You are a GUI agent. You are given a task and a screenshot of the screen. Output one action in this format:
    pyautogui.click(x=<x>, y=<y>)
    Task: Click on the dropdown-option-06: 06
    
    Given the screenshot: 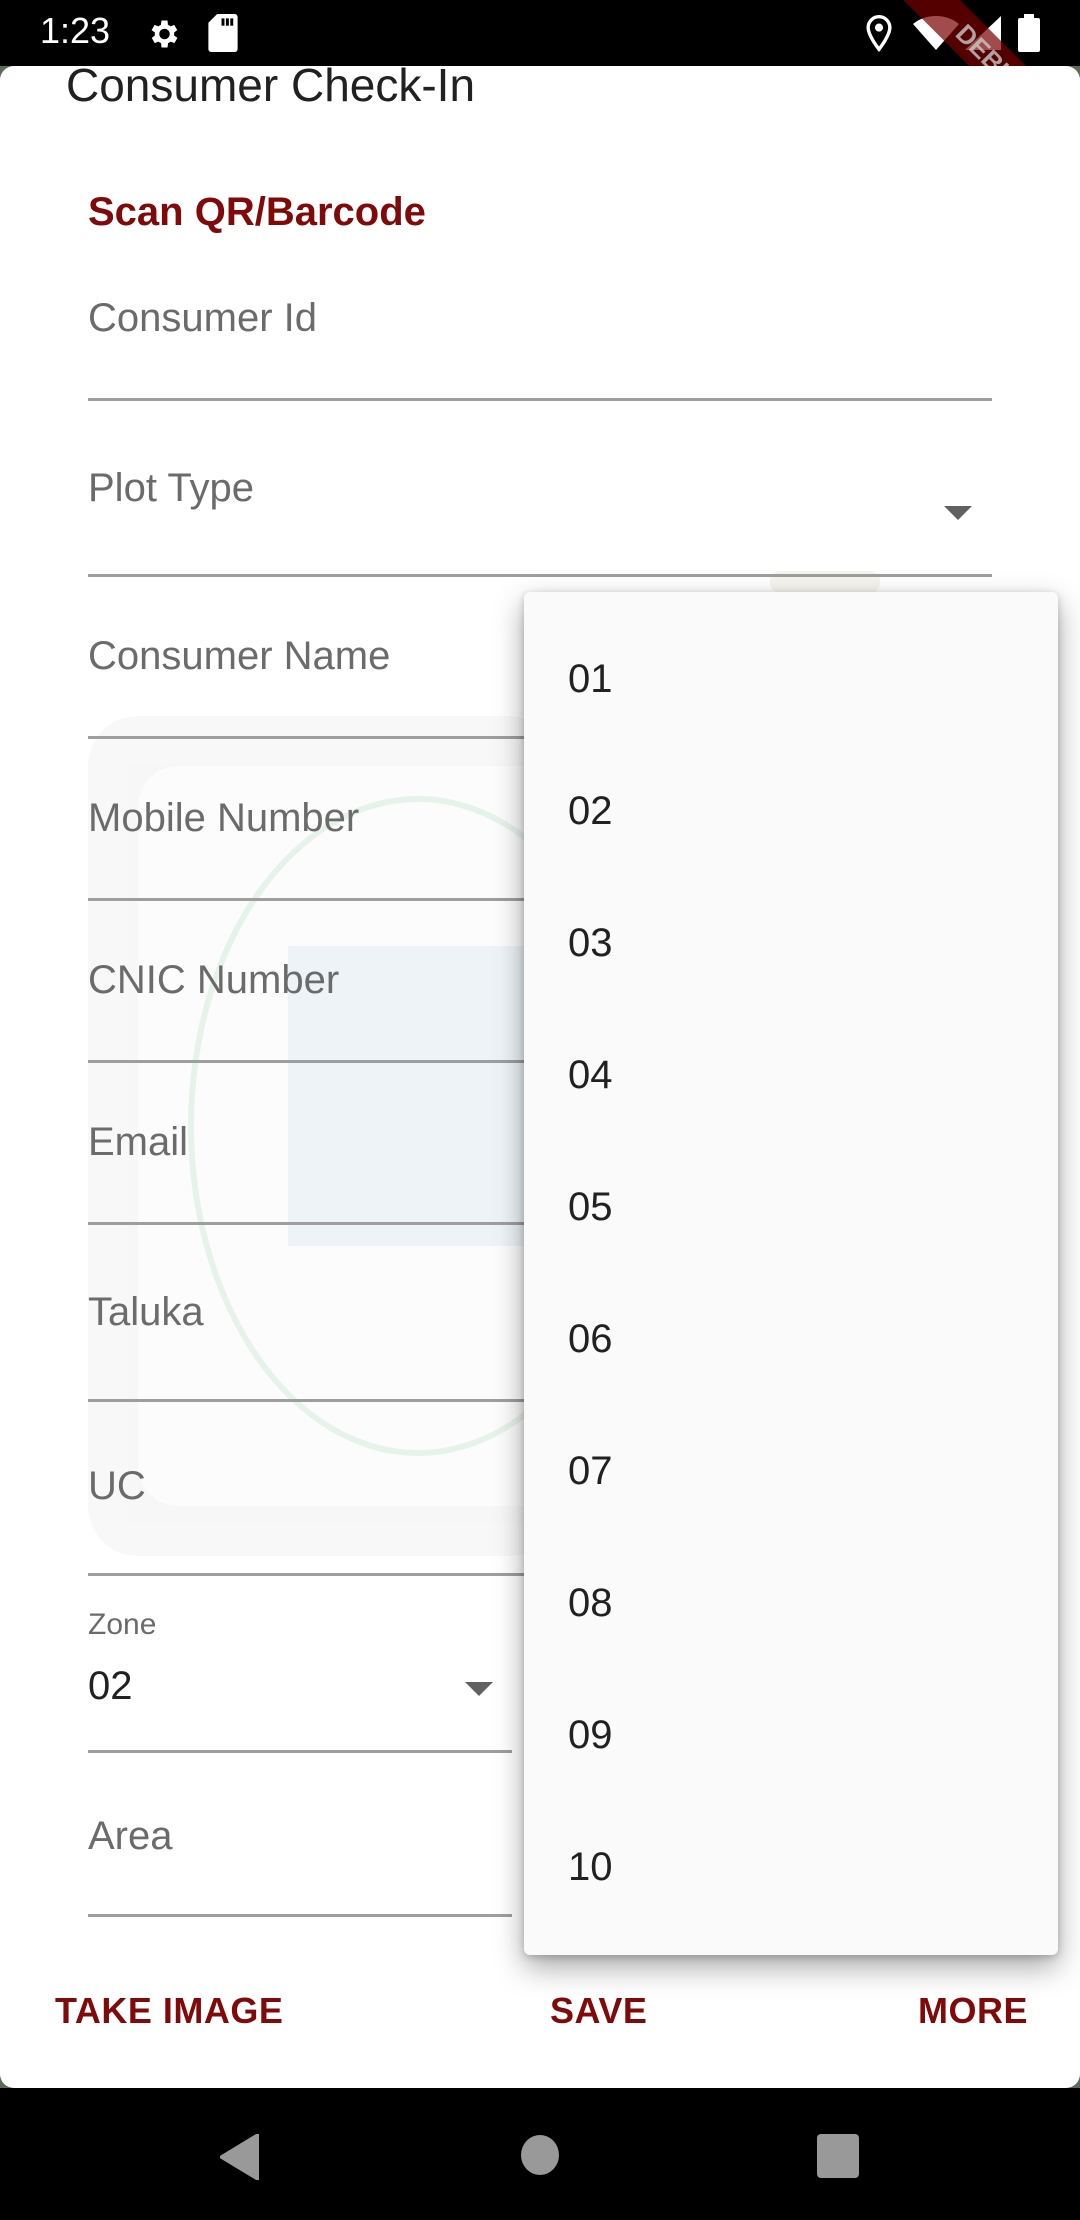 What is the action you would take?
    pyautogui.click(x=791, y=1339)
    